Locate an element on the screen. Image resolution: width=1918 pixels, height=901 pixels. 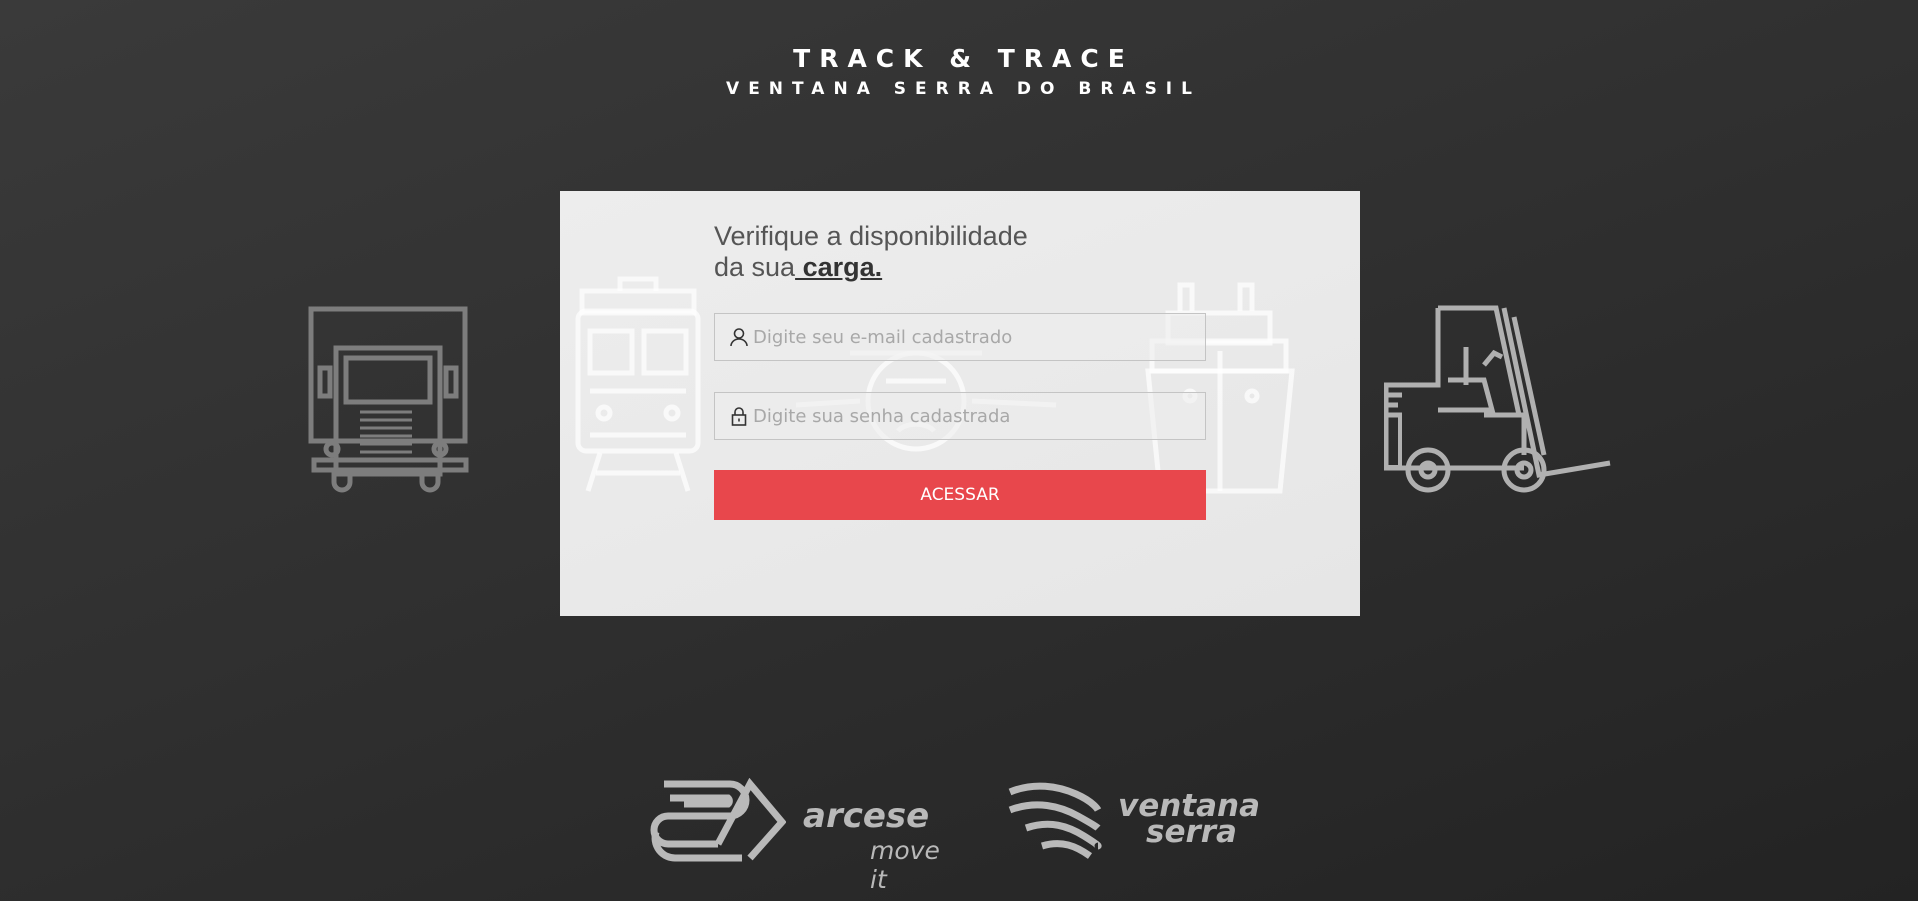
user-icon is located at coordinates (739, 337).